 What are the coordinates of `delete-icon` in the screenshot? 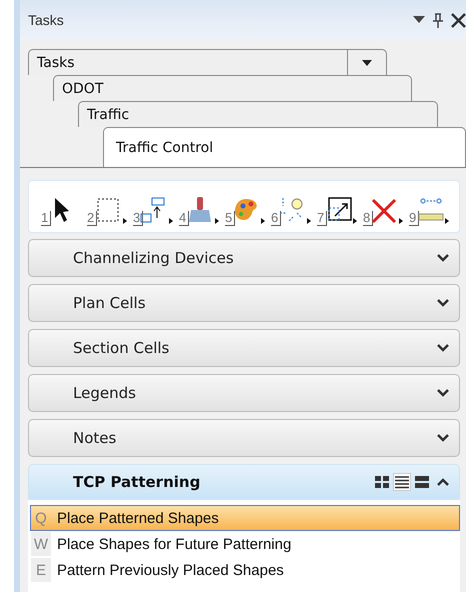 It's located at (384, 211).